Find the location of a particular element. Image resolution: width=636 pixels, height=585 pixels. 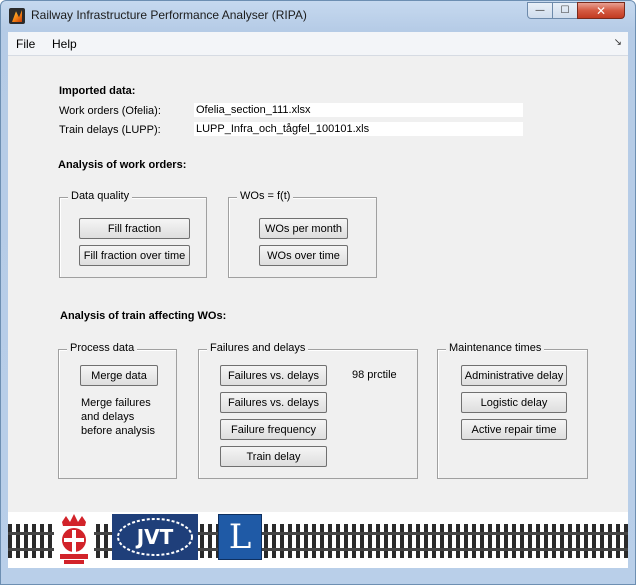

matlab-icon is located at coordinates (17, 16).